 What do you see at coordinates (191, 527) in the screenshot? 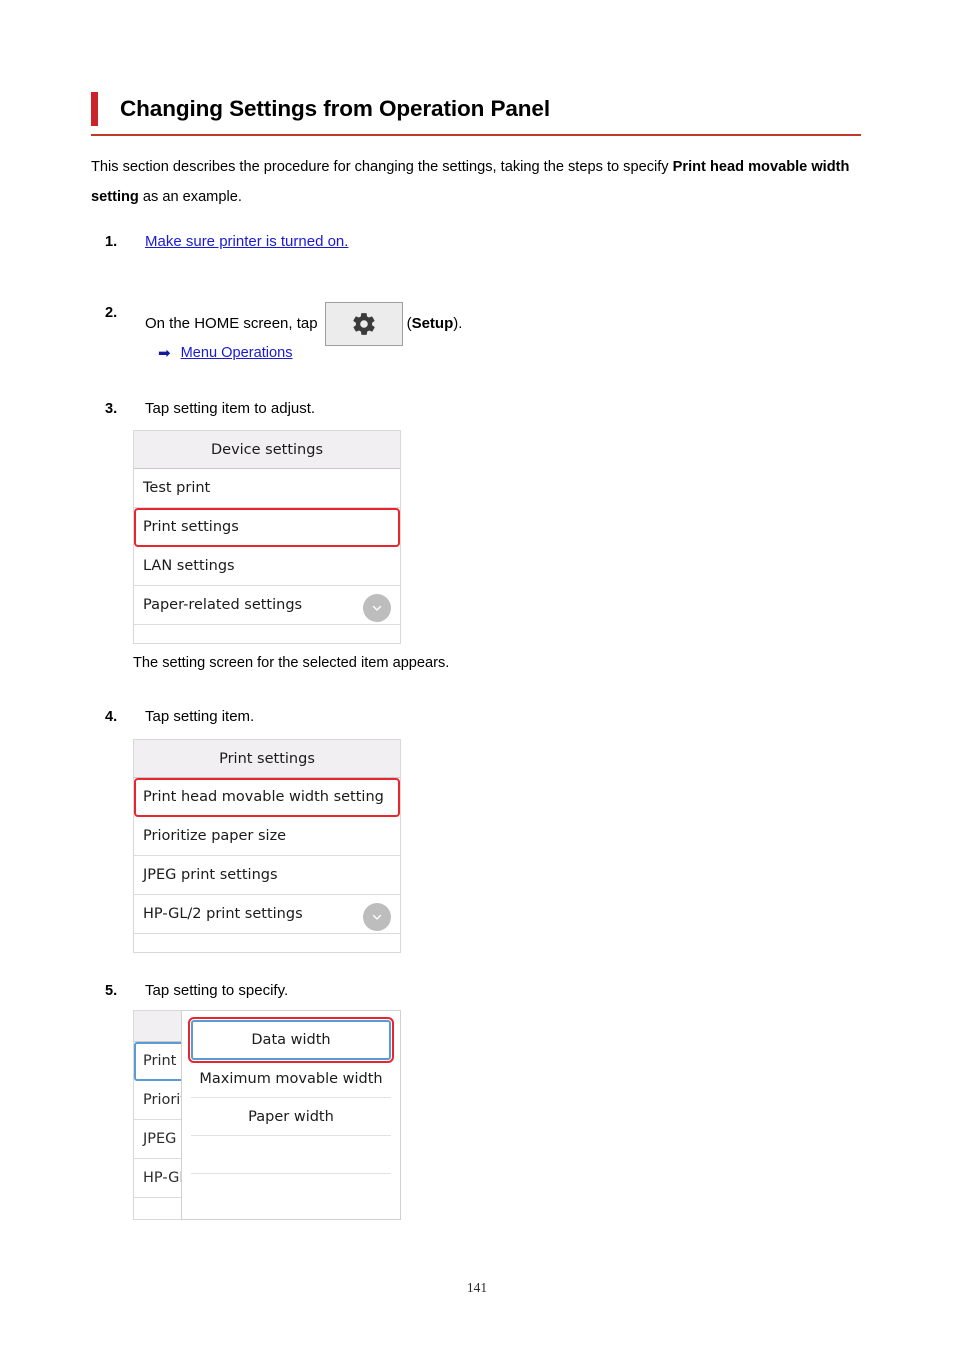
I see `item-label: Print settings` at bounding box center [191, 527].